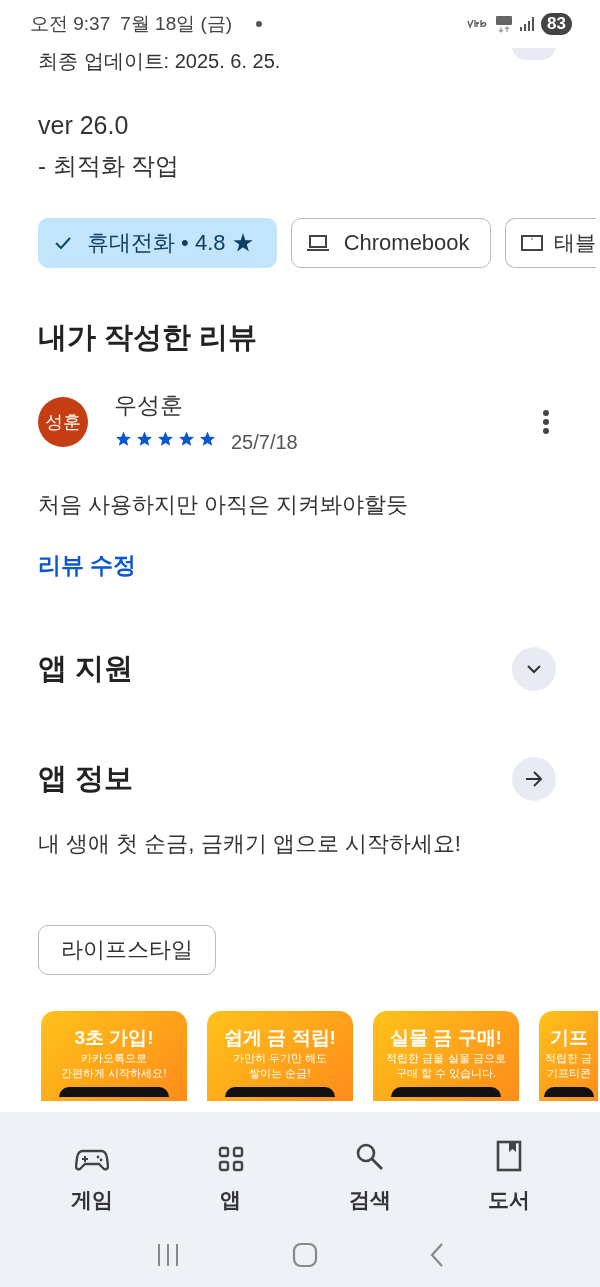 This screenshot has width=600, height=1287. I want to click on screenshot-title: 실물 금 구매!, so click(446, 1038).